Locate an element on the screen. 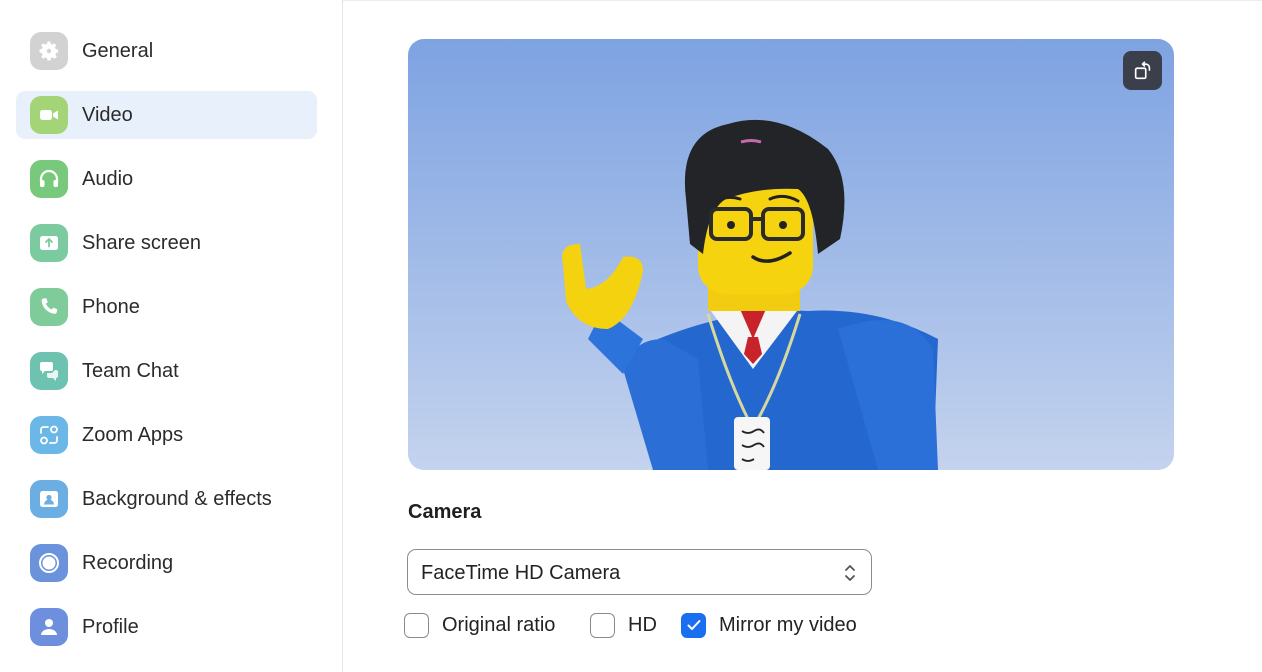  original-ratio-checkbox is located at coordinates (416, 625).